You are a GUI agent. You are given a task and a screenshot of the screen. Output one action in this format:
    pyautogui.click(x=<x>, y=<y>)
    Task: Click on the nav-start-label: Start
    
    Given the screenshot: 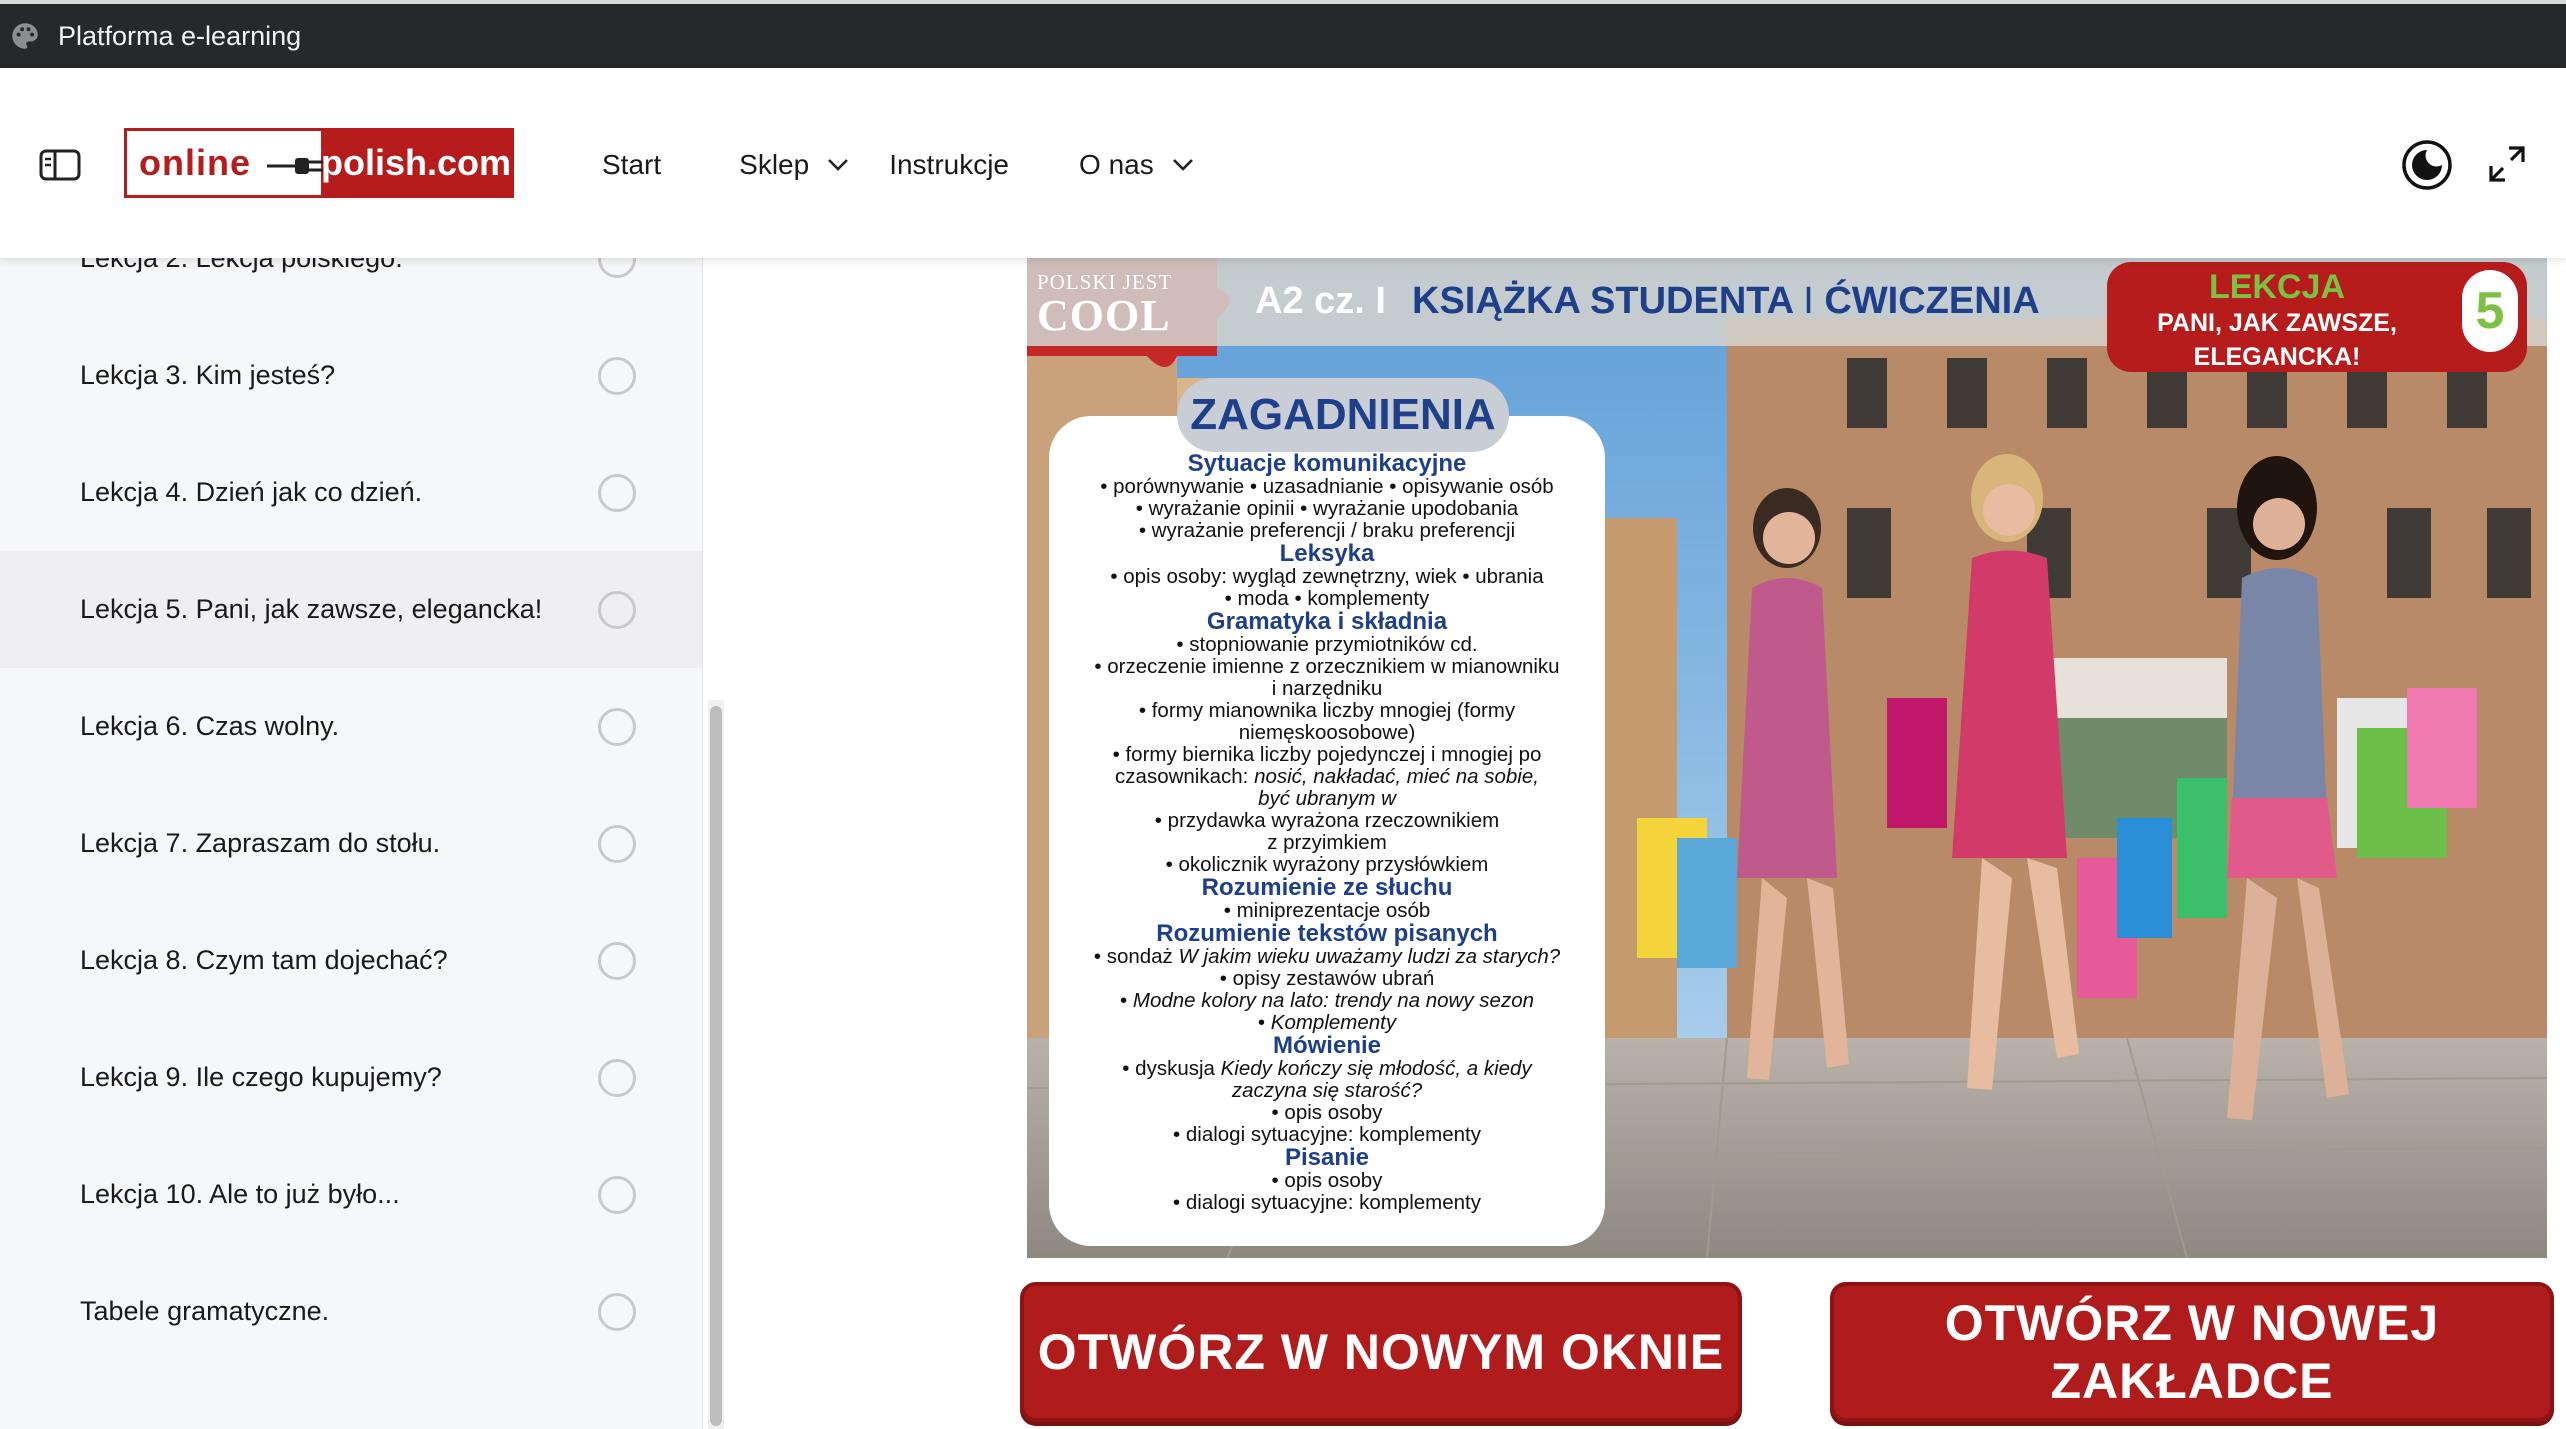 What is the action you would take?
    pyautogui.click(x=632, y=164)
    